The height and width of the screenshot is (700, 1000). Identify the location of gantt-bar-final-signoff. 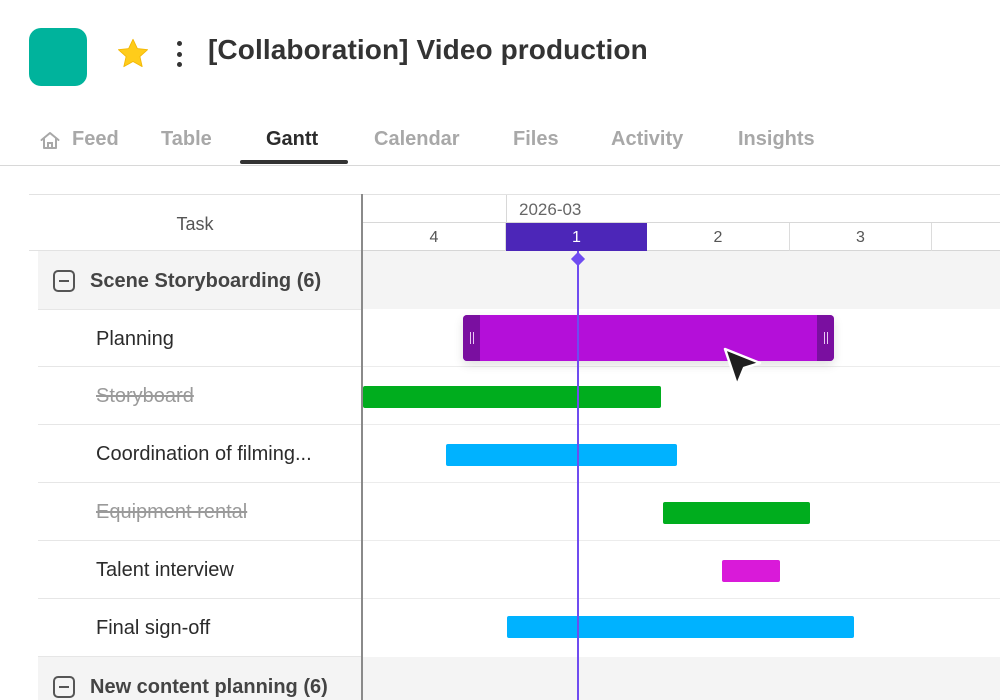
(680, 627).